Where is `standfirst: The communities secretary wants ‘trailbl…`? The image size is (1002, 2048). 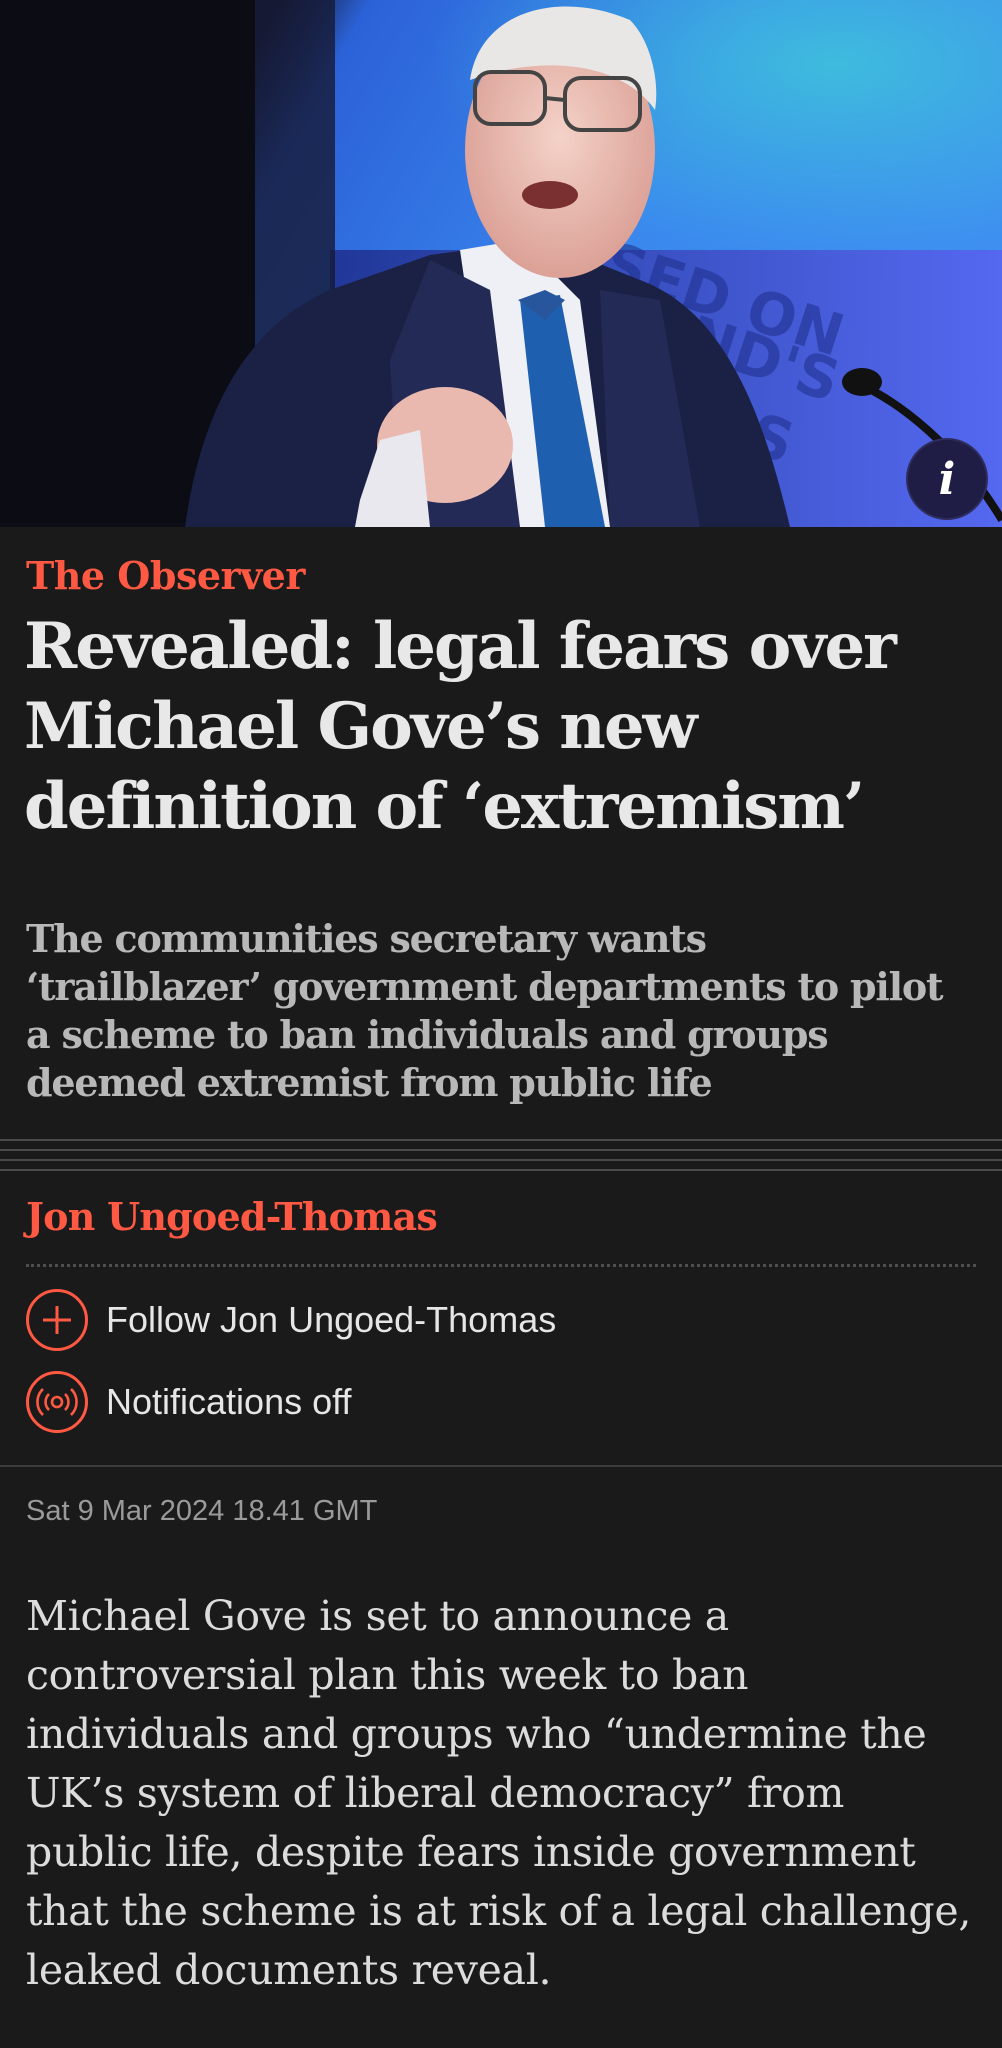 standfirst: The communities secretary wants ‘trailbl… is located at coordinates (506, 1011).